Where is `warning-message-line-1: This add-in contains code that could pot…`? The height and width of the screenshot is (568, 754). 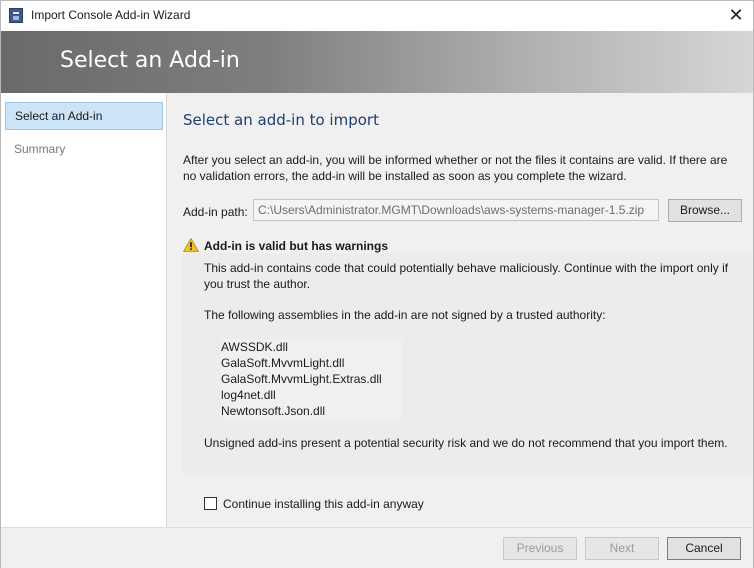 warning-message-line-1: This add-in contains code that could pot… is located at coordinates (466, 268).